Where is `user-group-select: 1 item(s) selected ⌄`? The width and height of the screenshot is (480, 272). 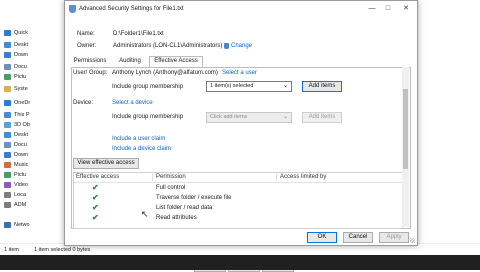 user-group-select: 1 item(s) selected ⌄ is located at coordinates (249, 86).